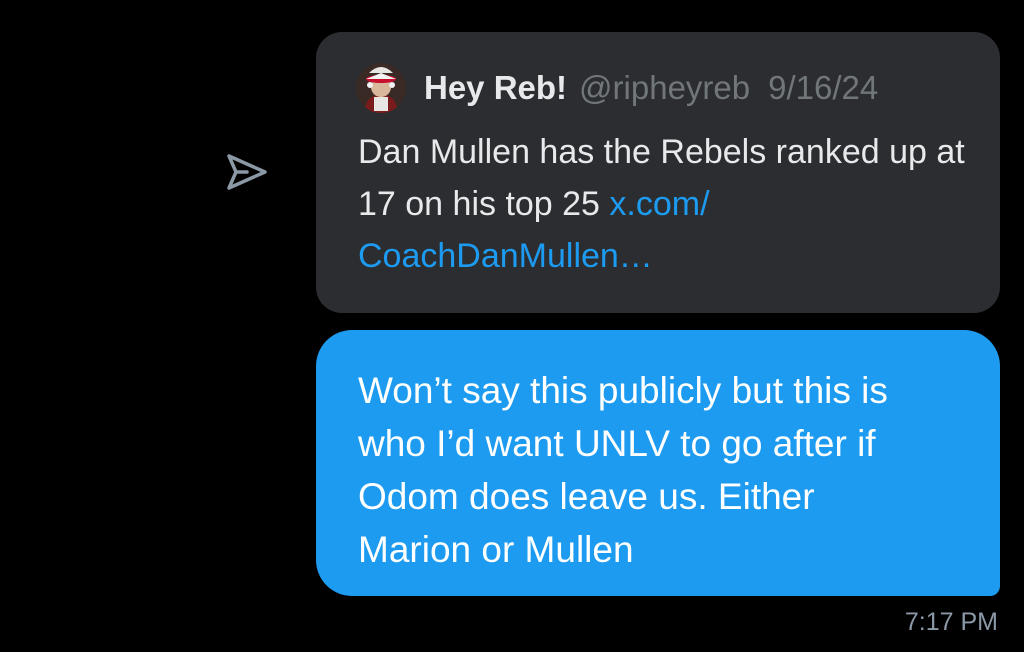  What do you see at coordinates (381, 88) in the screenshot?
I see `mascot-avatar-icon` at bounding box center [381, 88].